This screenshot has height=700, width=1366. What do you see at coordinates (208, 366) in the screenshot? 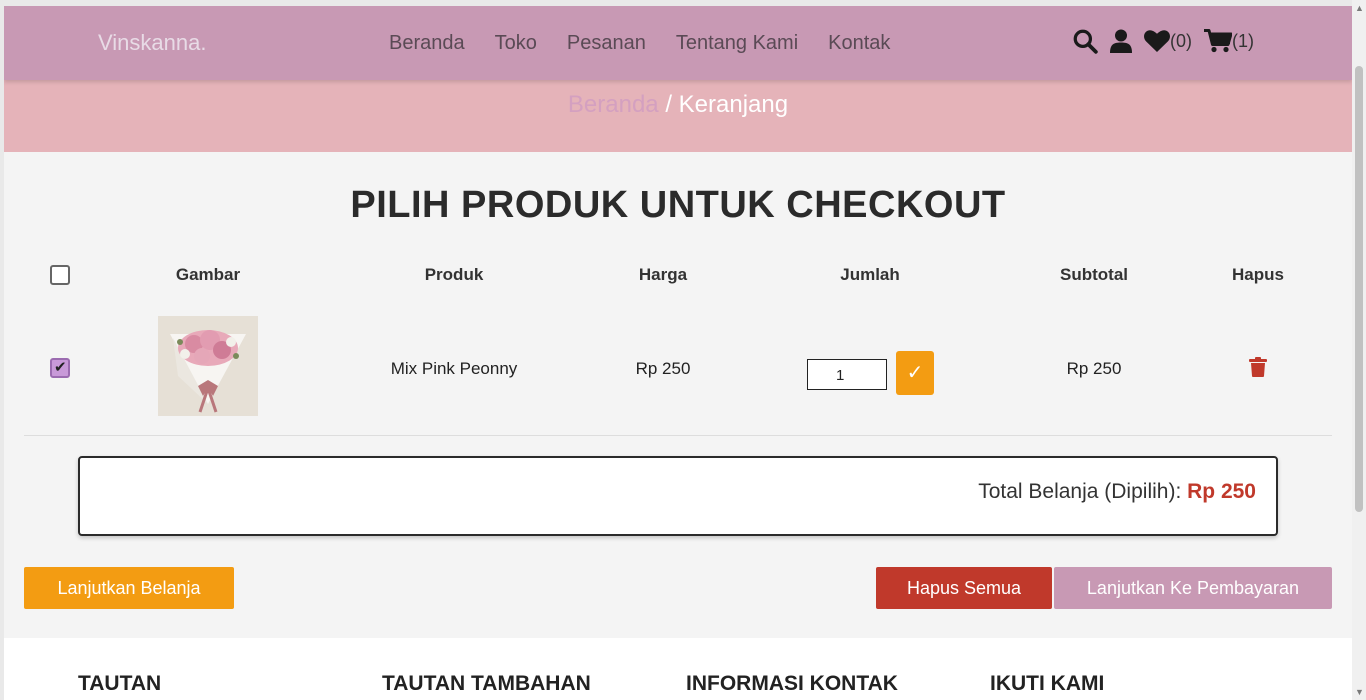
I see `product-image` at bounding box center [208, 366].